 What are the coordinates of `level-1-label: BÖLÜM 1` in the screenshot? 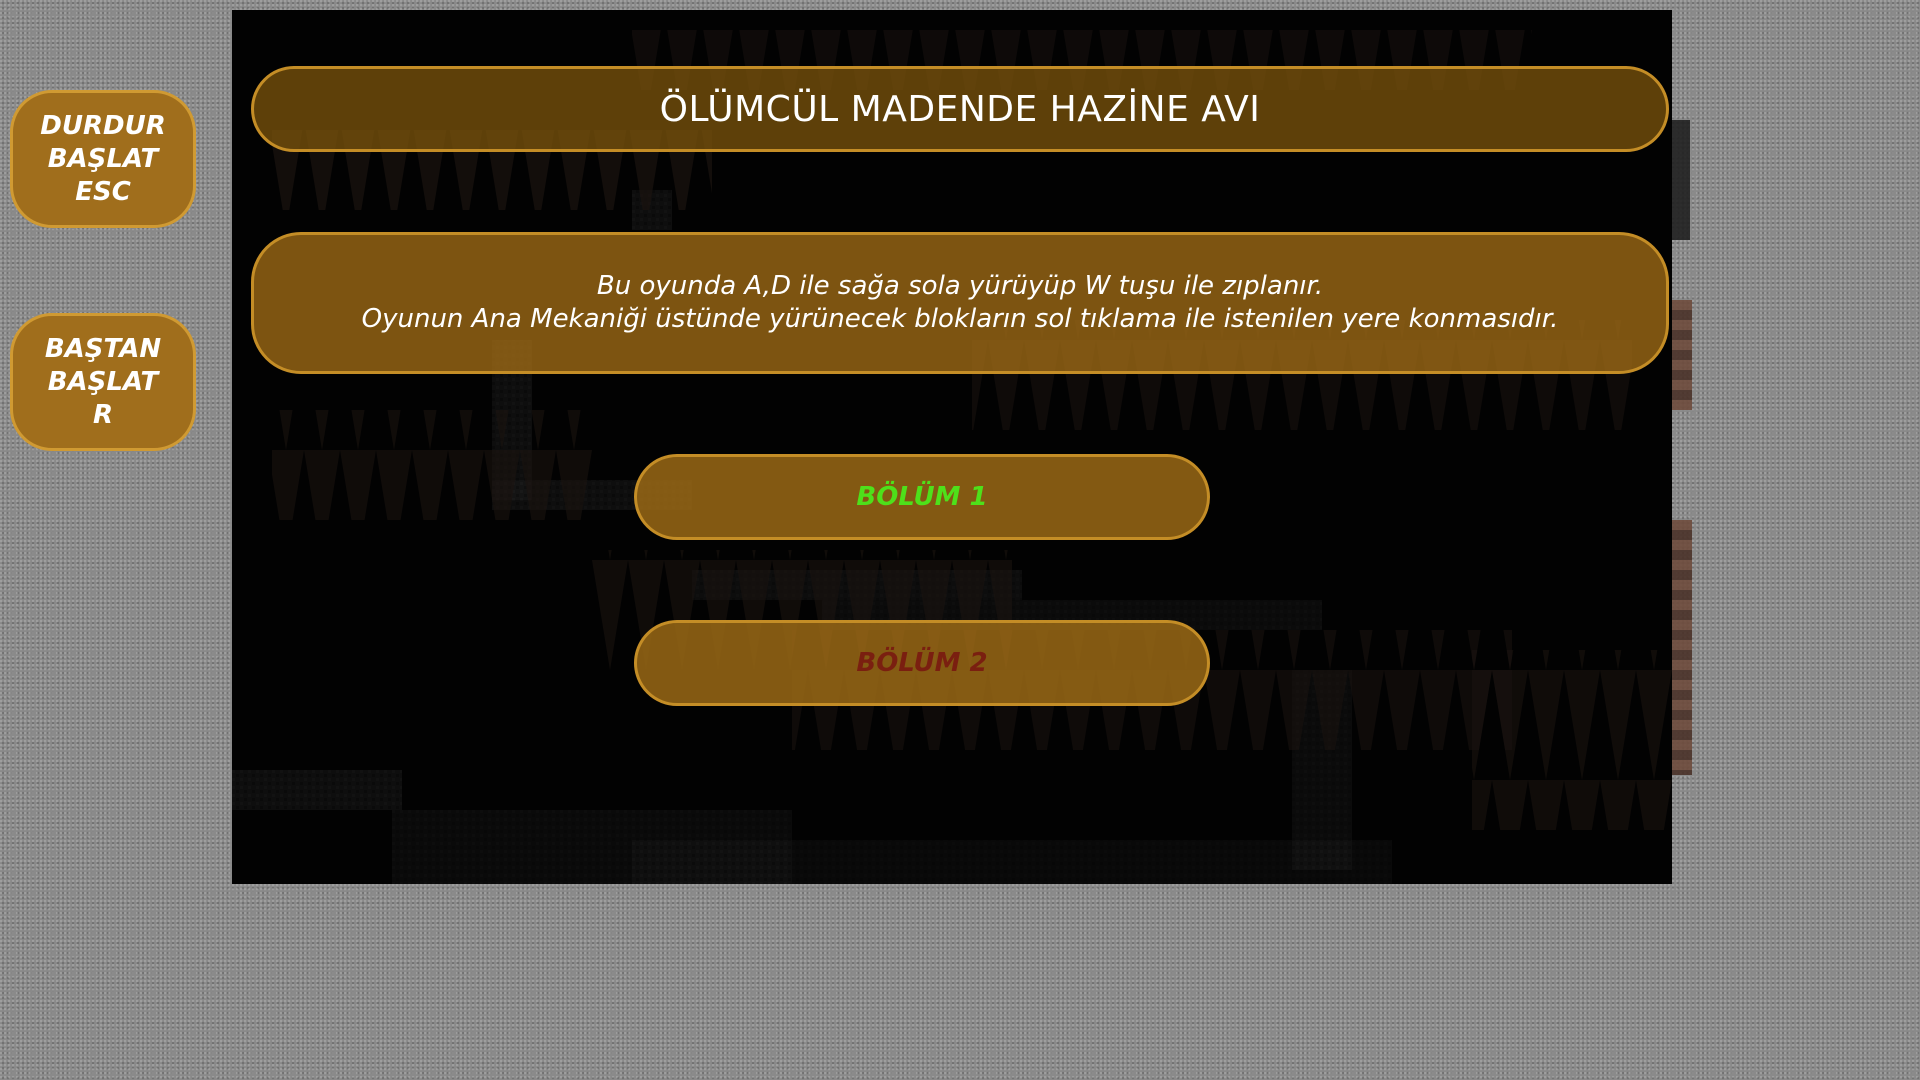 It's located at (922, 497).